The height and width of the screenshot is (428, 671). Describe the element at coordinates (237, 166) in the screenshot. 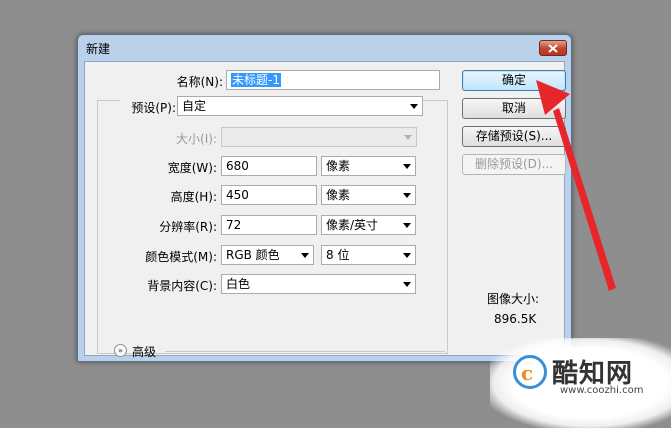

I see `width-input-value: 680` at that location.